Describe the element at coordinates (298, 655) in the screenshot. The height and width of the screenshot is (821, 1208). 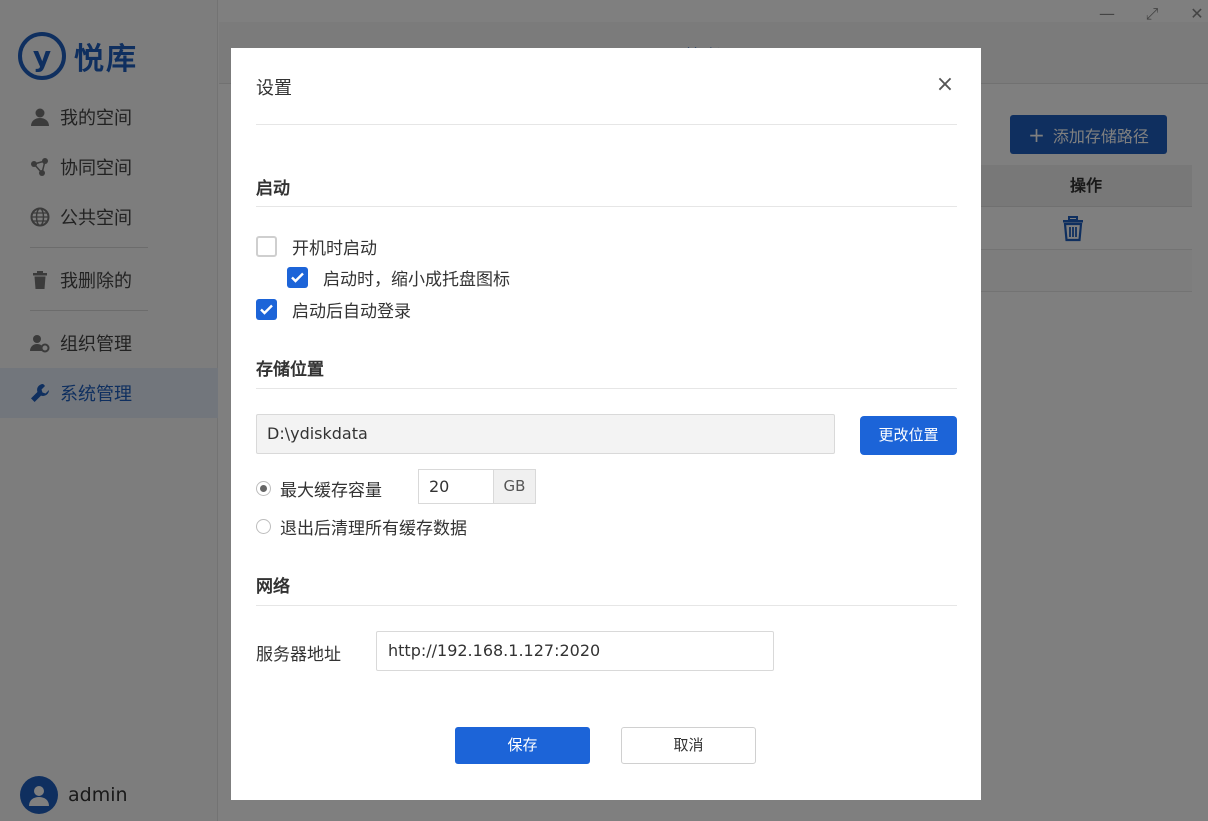
I see `server-address-label: 服务器地址` at that location.